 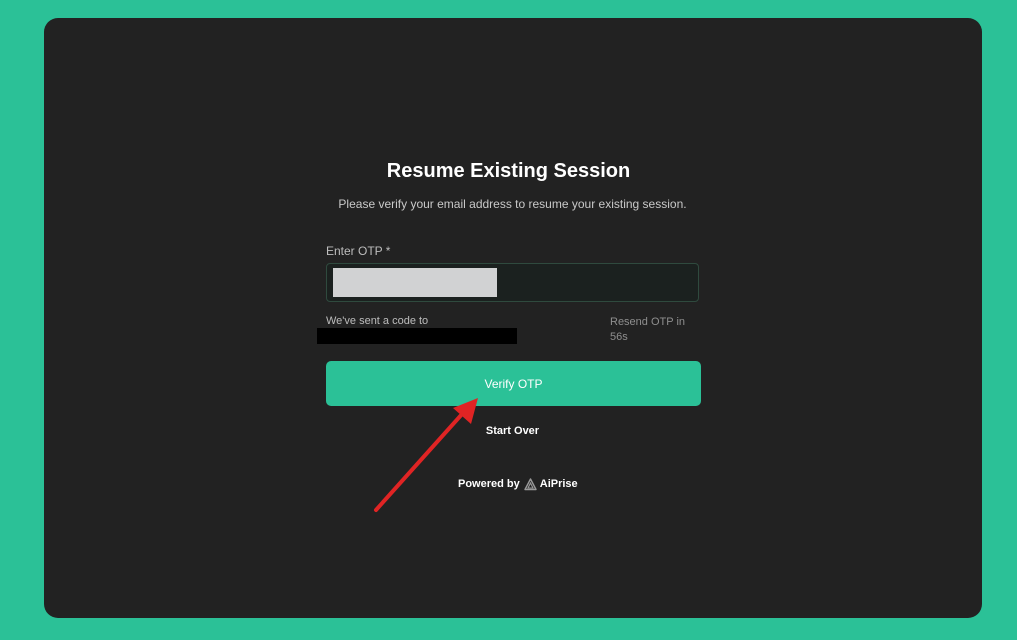 What do you see at coordinates (417, 336) in the screenshot?
I see `redacted-email` at bounding box center [417, 336].